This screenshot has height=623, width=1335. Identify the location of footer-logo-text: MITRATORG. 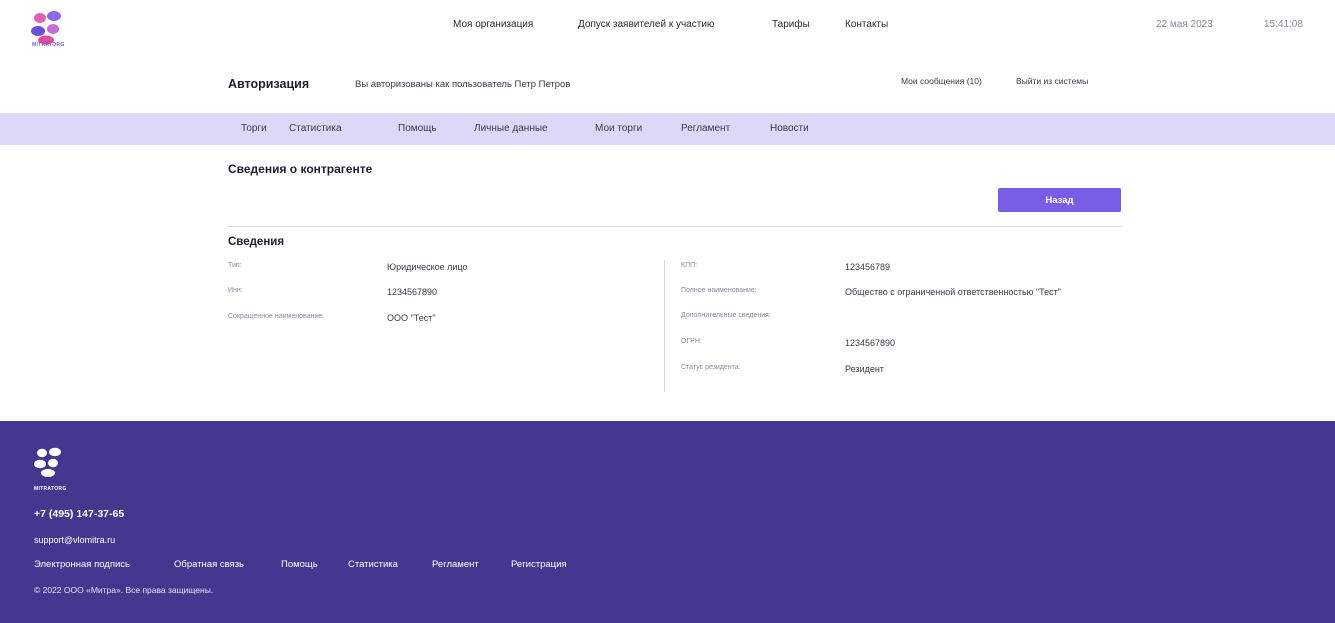
(50, 489).